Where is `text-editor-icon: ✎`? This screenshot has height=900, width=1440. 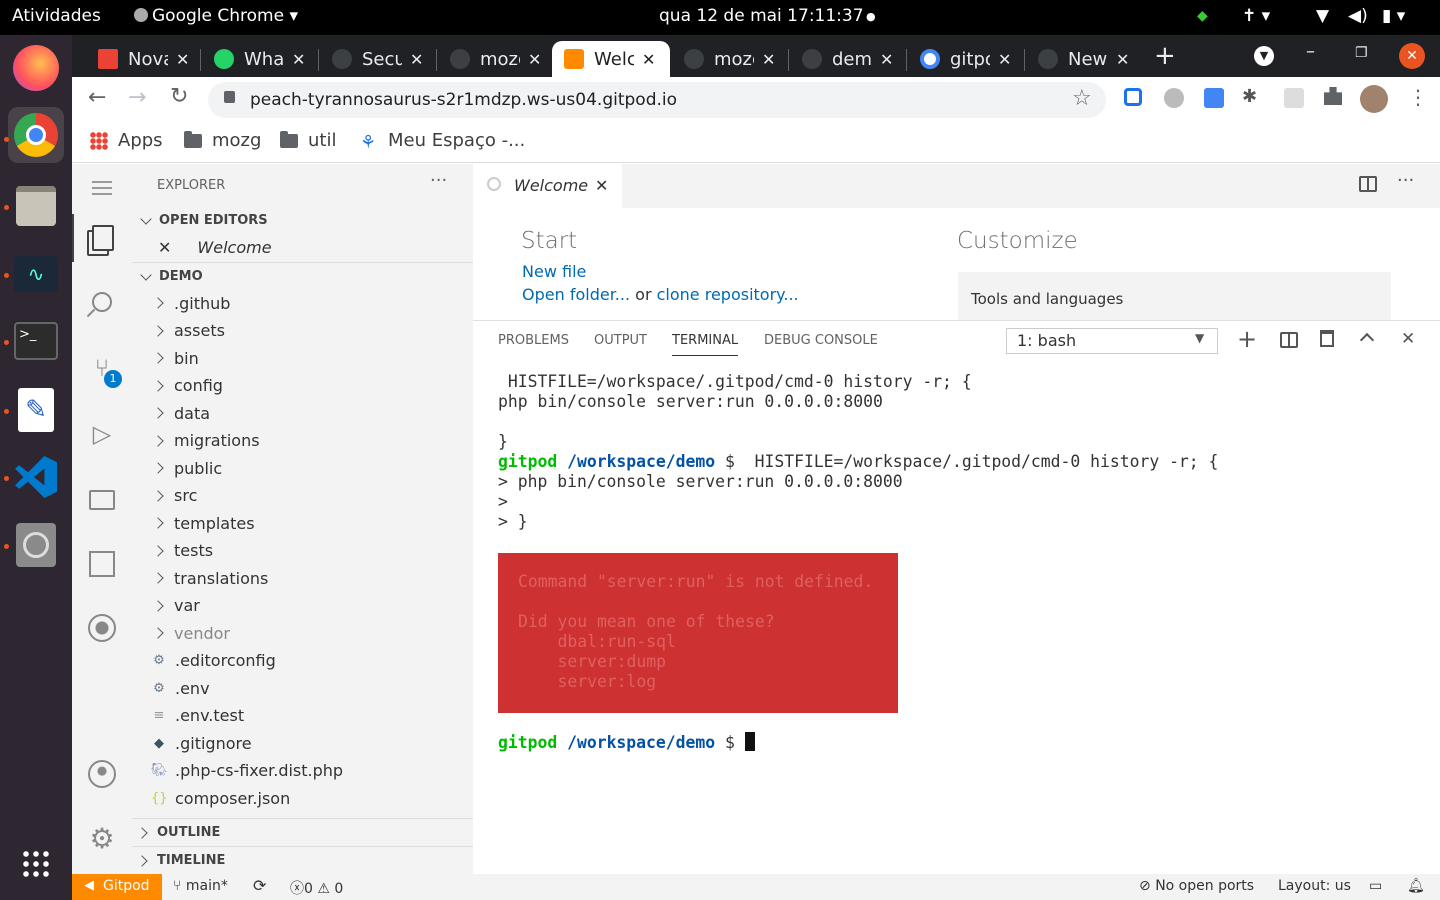 text-editor-icon: ✎ is located at coordinates (36, 410).